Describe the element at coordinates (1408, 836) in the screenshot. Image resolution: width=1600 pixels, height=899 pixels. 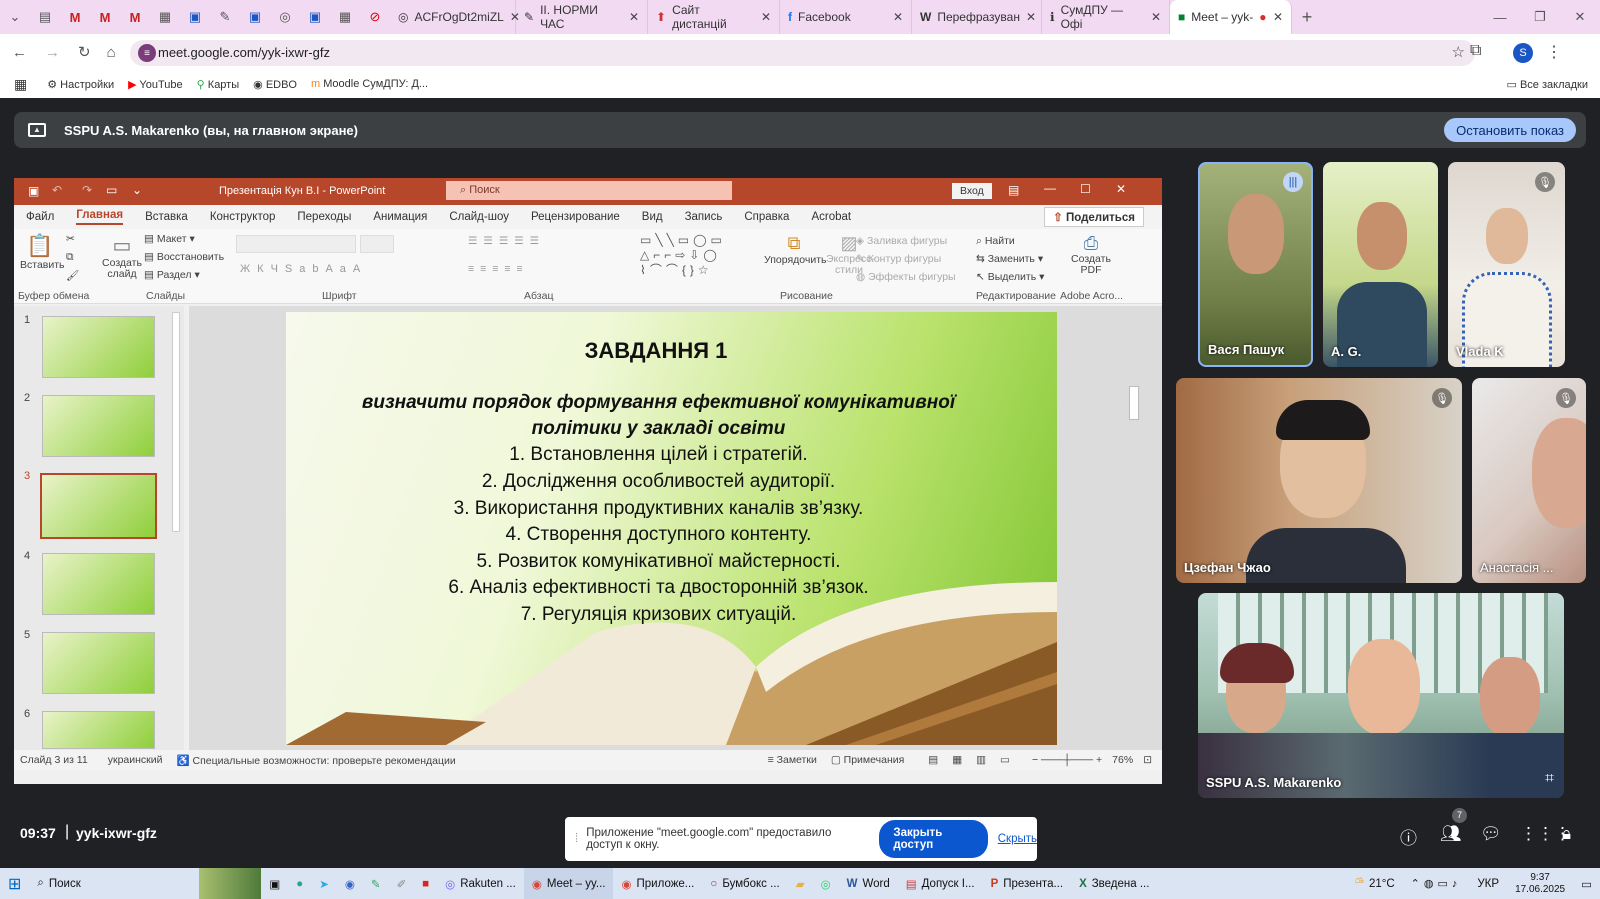
I see `meeting-details-icon: ⓘ` at that location.